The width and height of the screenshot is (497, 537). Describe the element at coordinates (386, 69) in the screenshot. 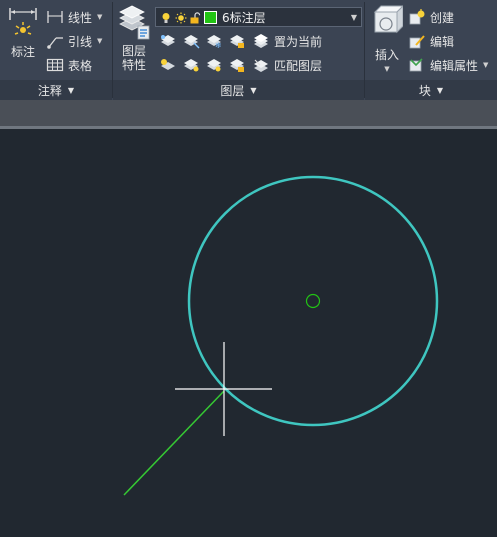

I see `insert-dropdown-icon: ▼` at that location.